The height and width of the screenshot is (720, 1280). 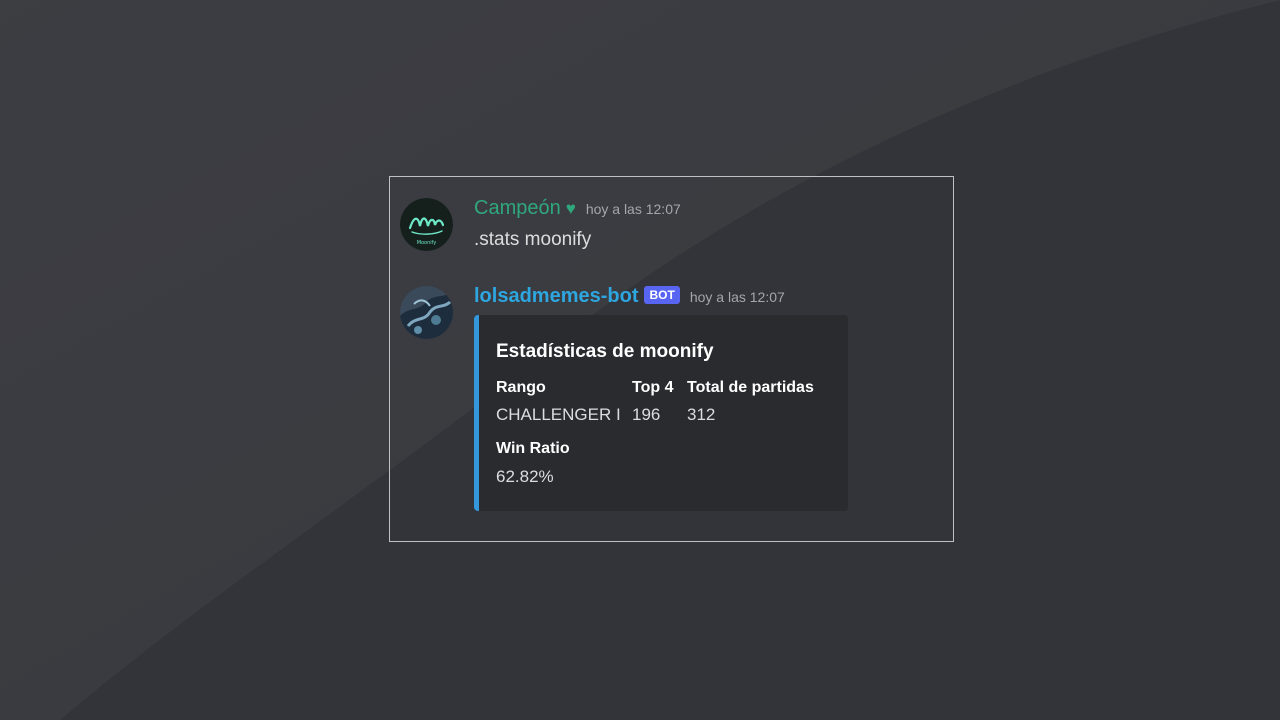 I want to click on message-header: lolsadmemes-bot BOT hoy a las 12:07, so click(x=629, y=299).